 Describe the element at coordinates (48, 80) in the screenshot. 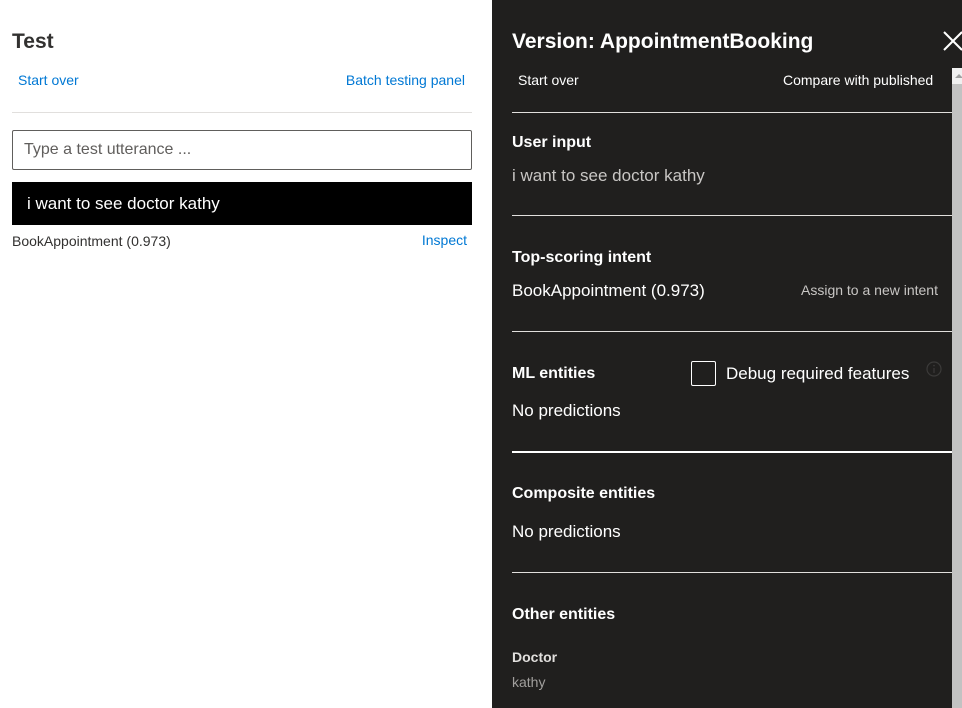

I see `start-over-link: Start over` at that location.